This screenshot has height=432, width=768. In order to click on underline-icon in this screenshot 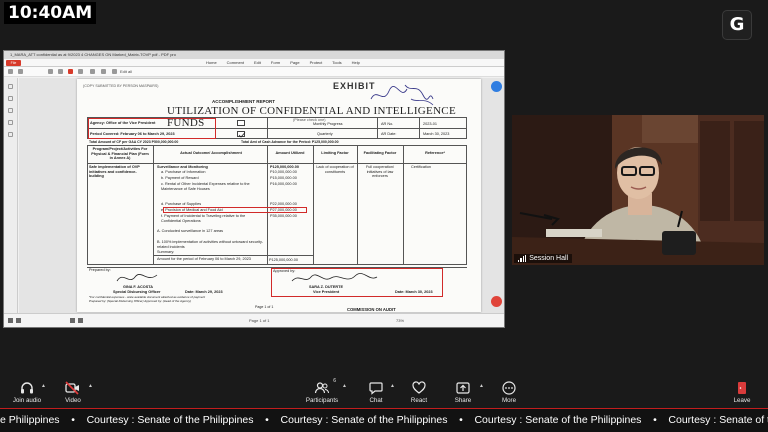, I will do `click(60, 71)`.